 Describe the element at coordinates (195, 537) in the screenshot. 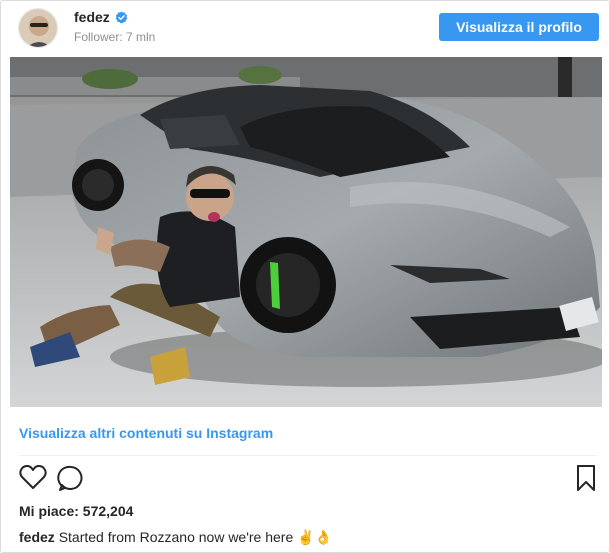

I see `caption-text: Started from Rozzano now we're here ✌️👌` at that location.